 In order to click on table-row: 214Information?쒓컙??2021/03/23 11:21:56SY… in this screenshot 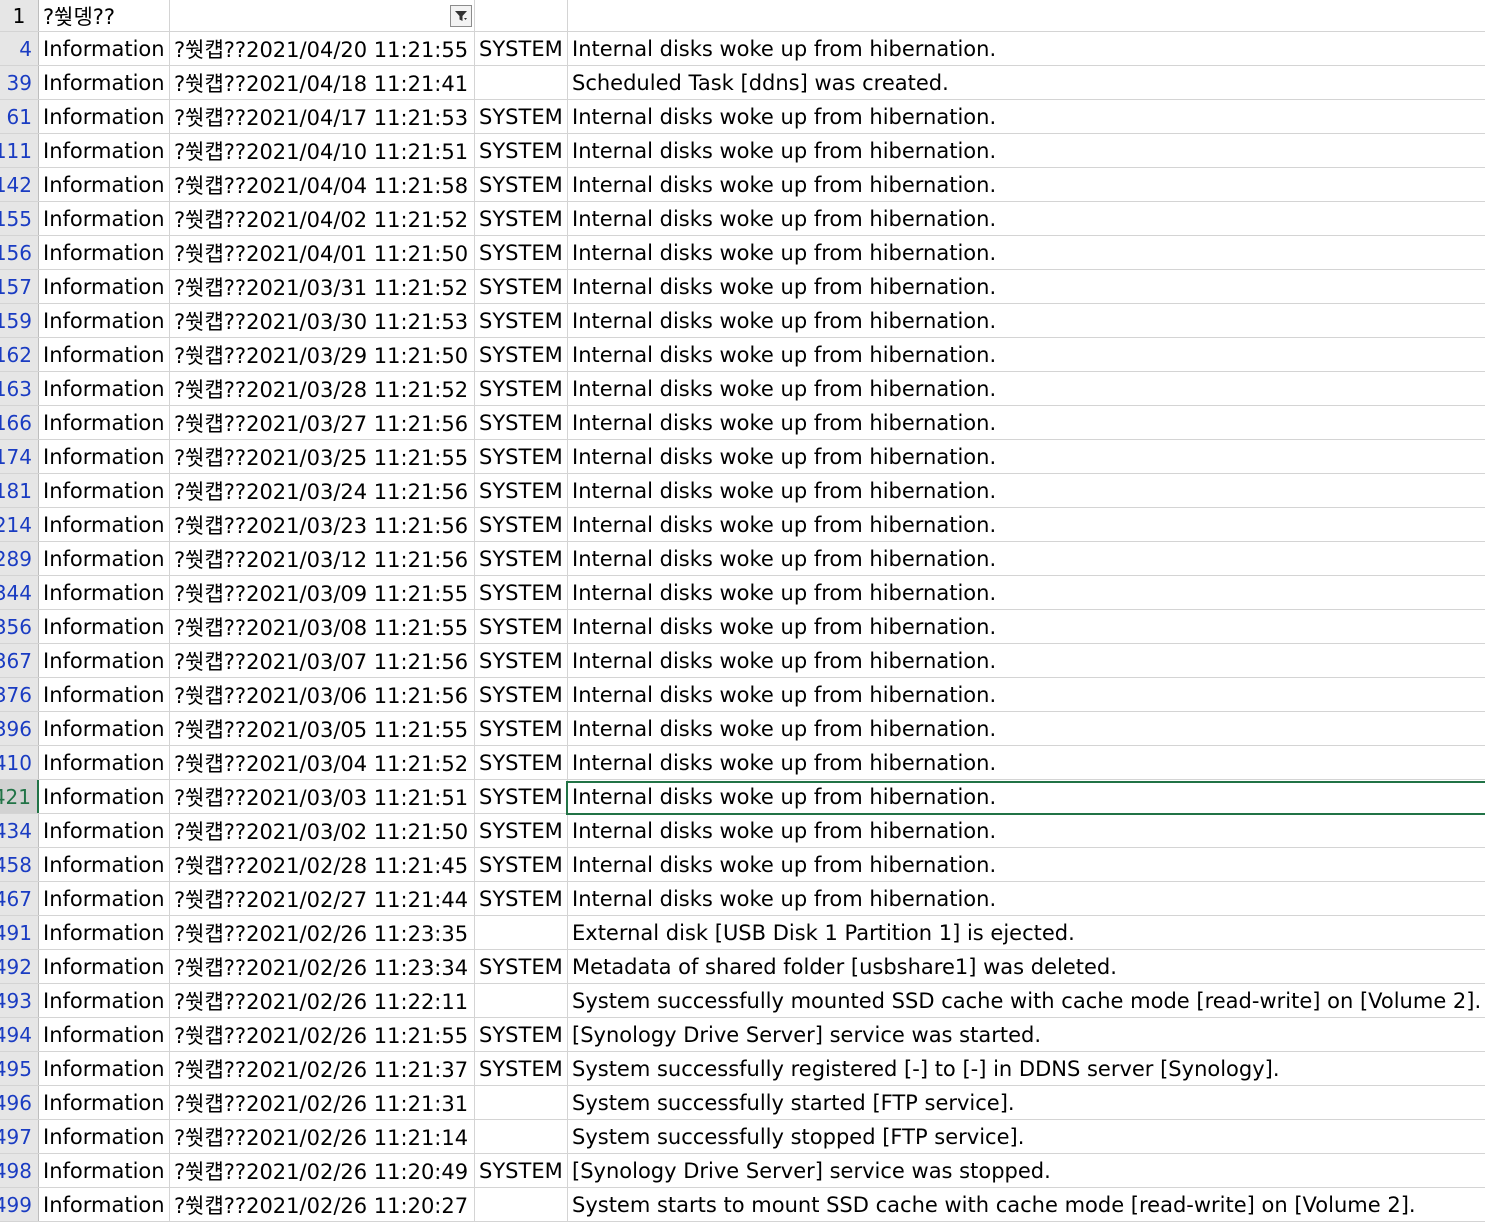, I will do `click(742, 525)`.